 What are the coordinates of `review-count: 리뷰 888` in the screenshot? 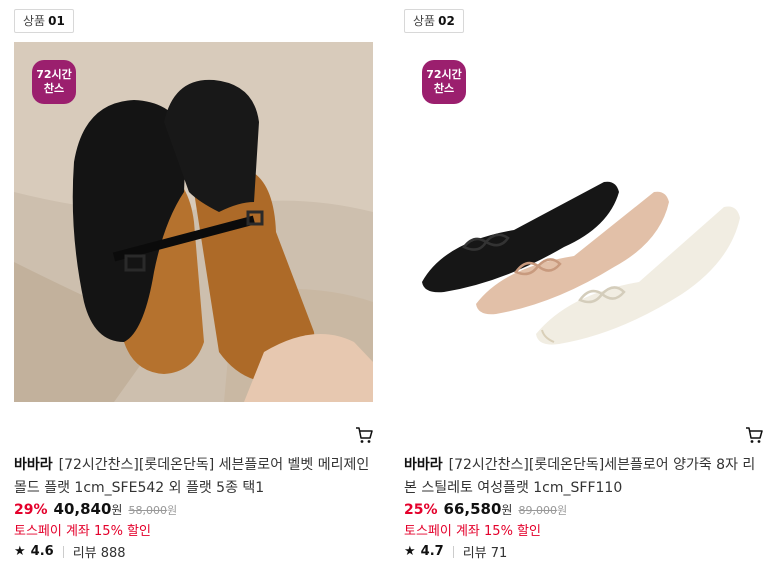 It's located at (99, 551).